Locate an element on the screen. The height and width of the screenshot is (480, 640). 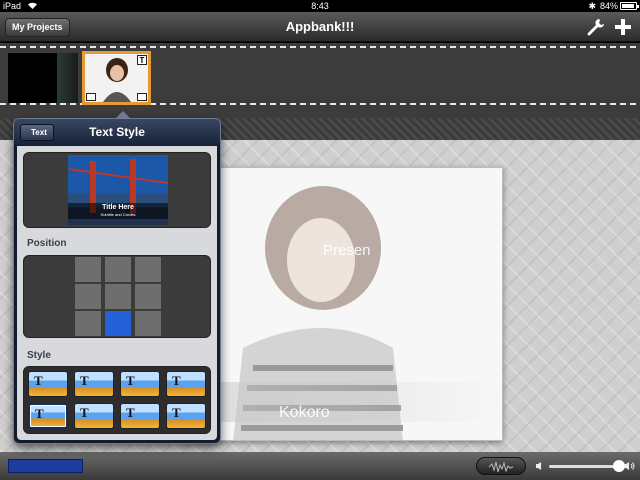
battery-percent: 84% is located at coordinates (608, 6).